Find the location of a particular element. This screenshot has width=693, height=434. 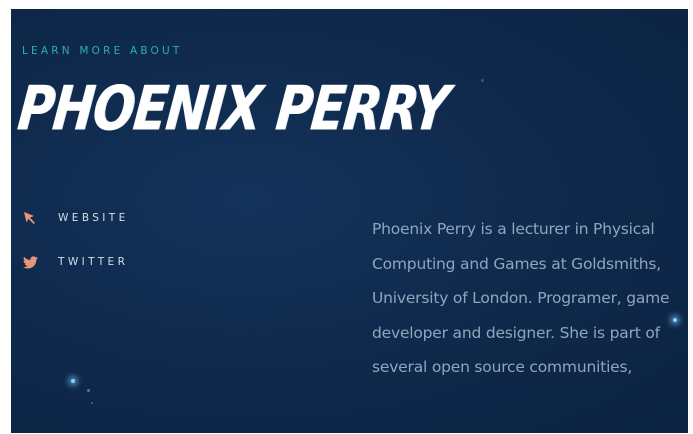

twitter-bird-icon is located at coordinates (30, 262).